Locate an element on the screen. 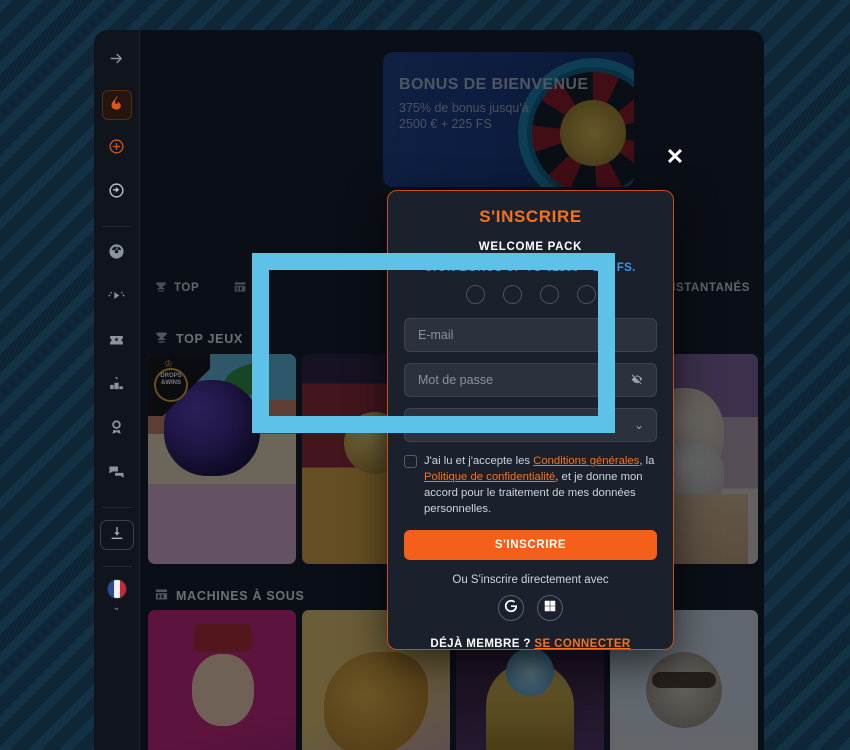 This screenshot has width=850, height=750. sidebar-item-collapse-arrow is located at coordinates (117, 61).